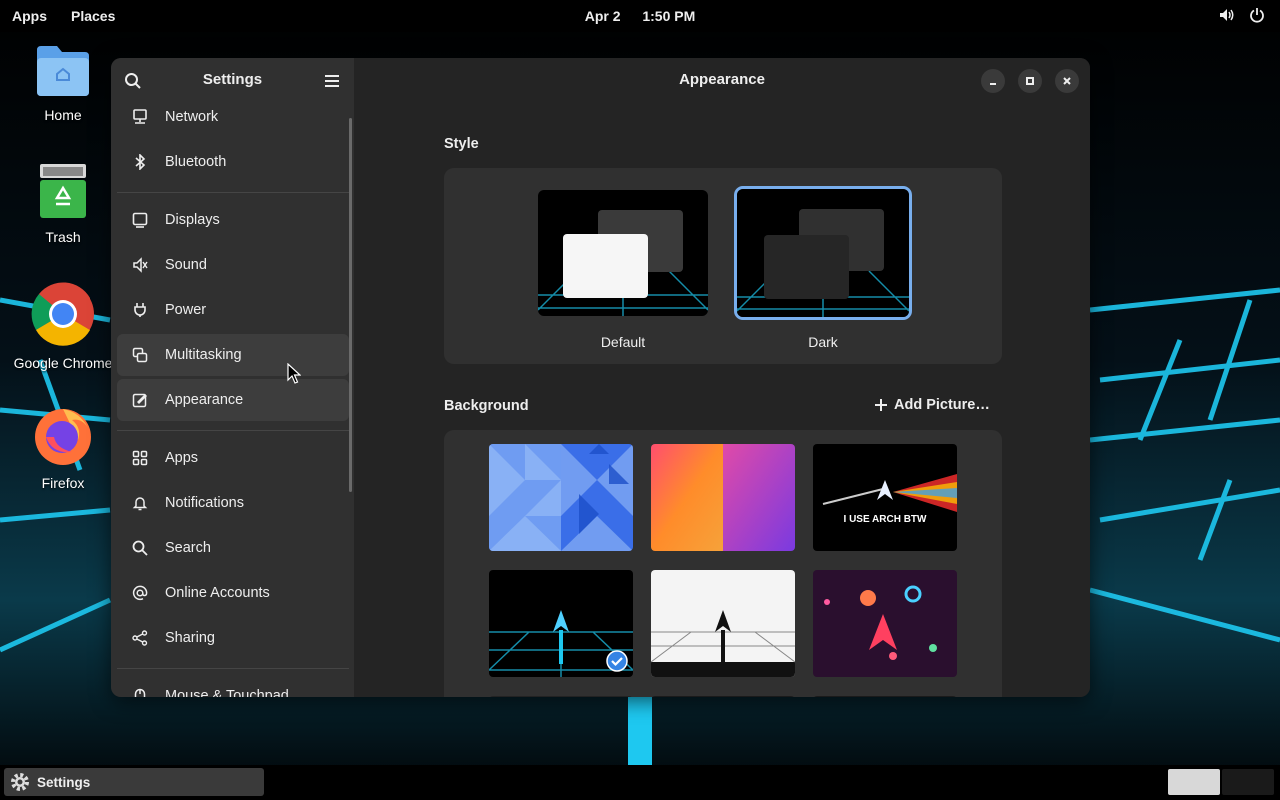 This screenshot has height=800, width=1280. What do you see at coordinates (140, 691) in the screenshot?
I see `mouse-icon` at bounding box center [140, 691].